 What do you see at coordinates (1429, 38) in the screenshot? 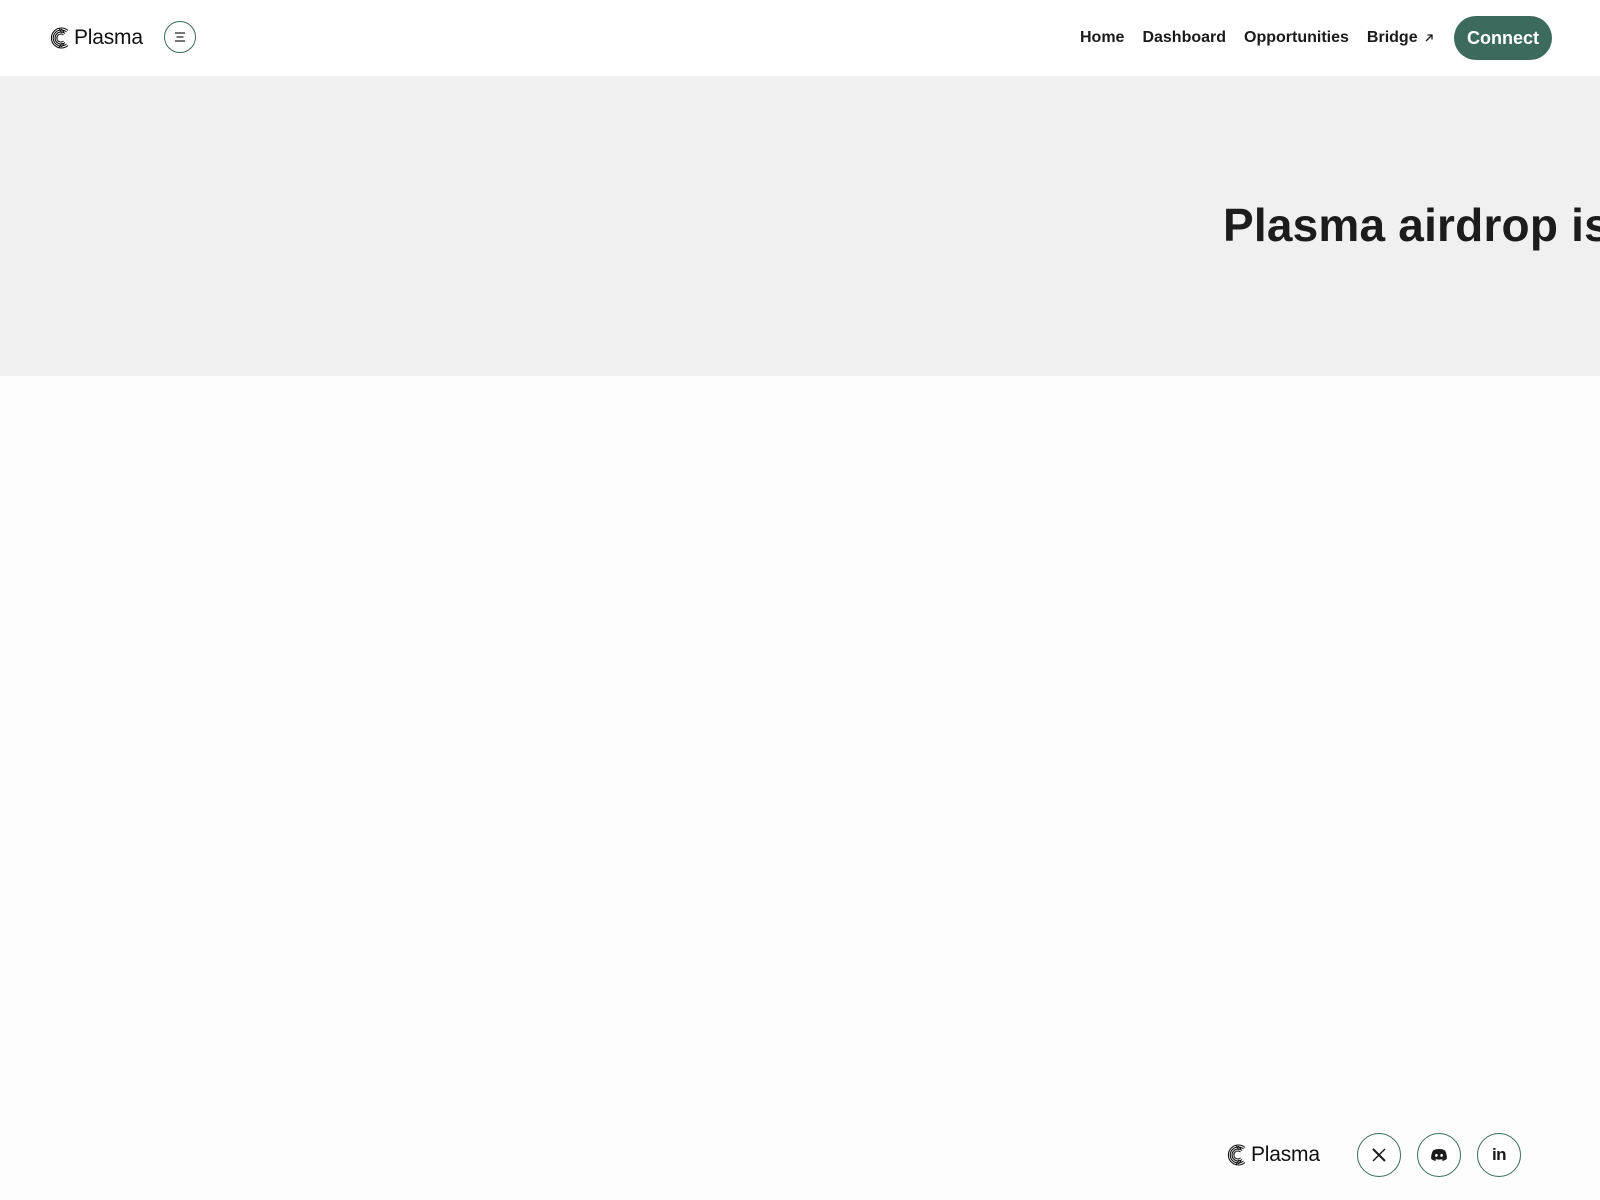
I see `external-link-icon` at bounding box center [1429, 38].